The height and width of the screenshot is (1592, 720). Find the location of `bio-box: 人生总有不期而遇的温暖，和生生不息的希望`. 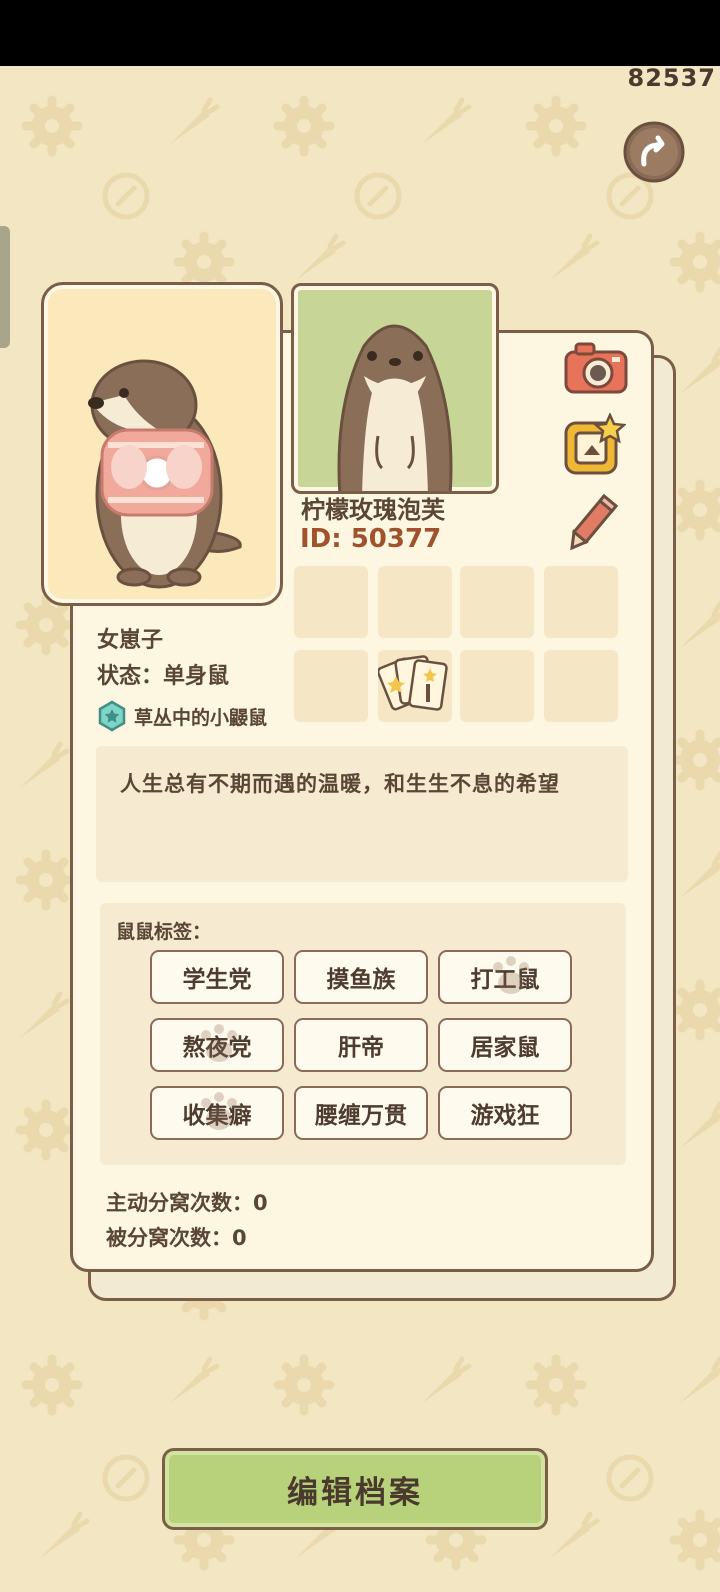

bio-box: 人生总有不期而遇的温暖，和生生不息的希望 is located at coordinates (362, 814).